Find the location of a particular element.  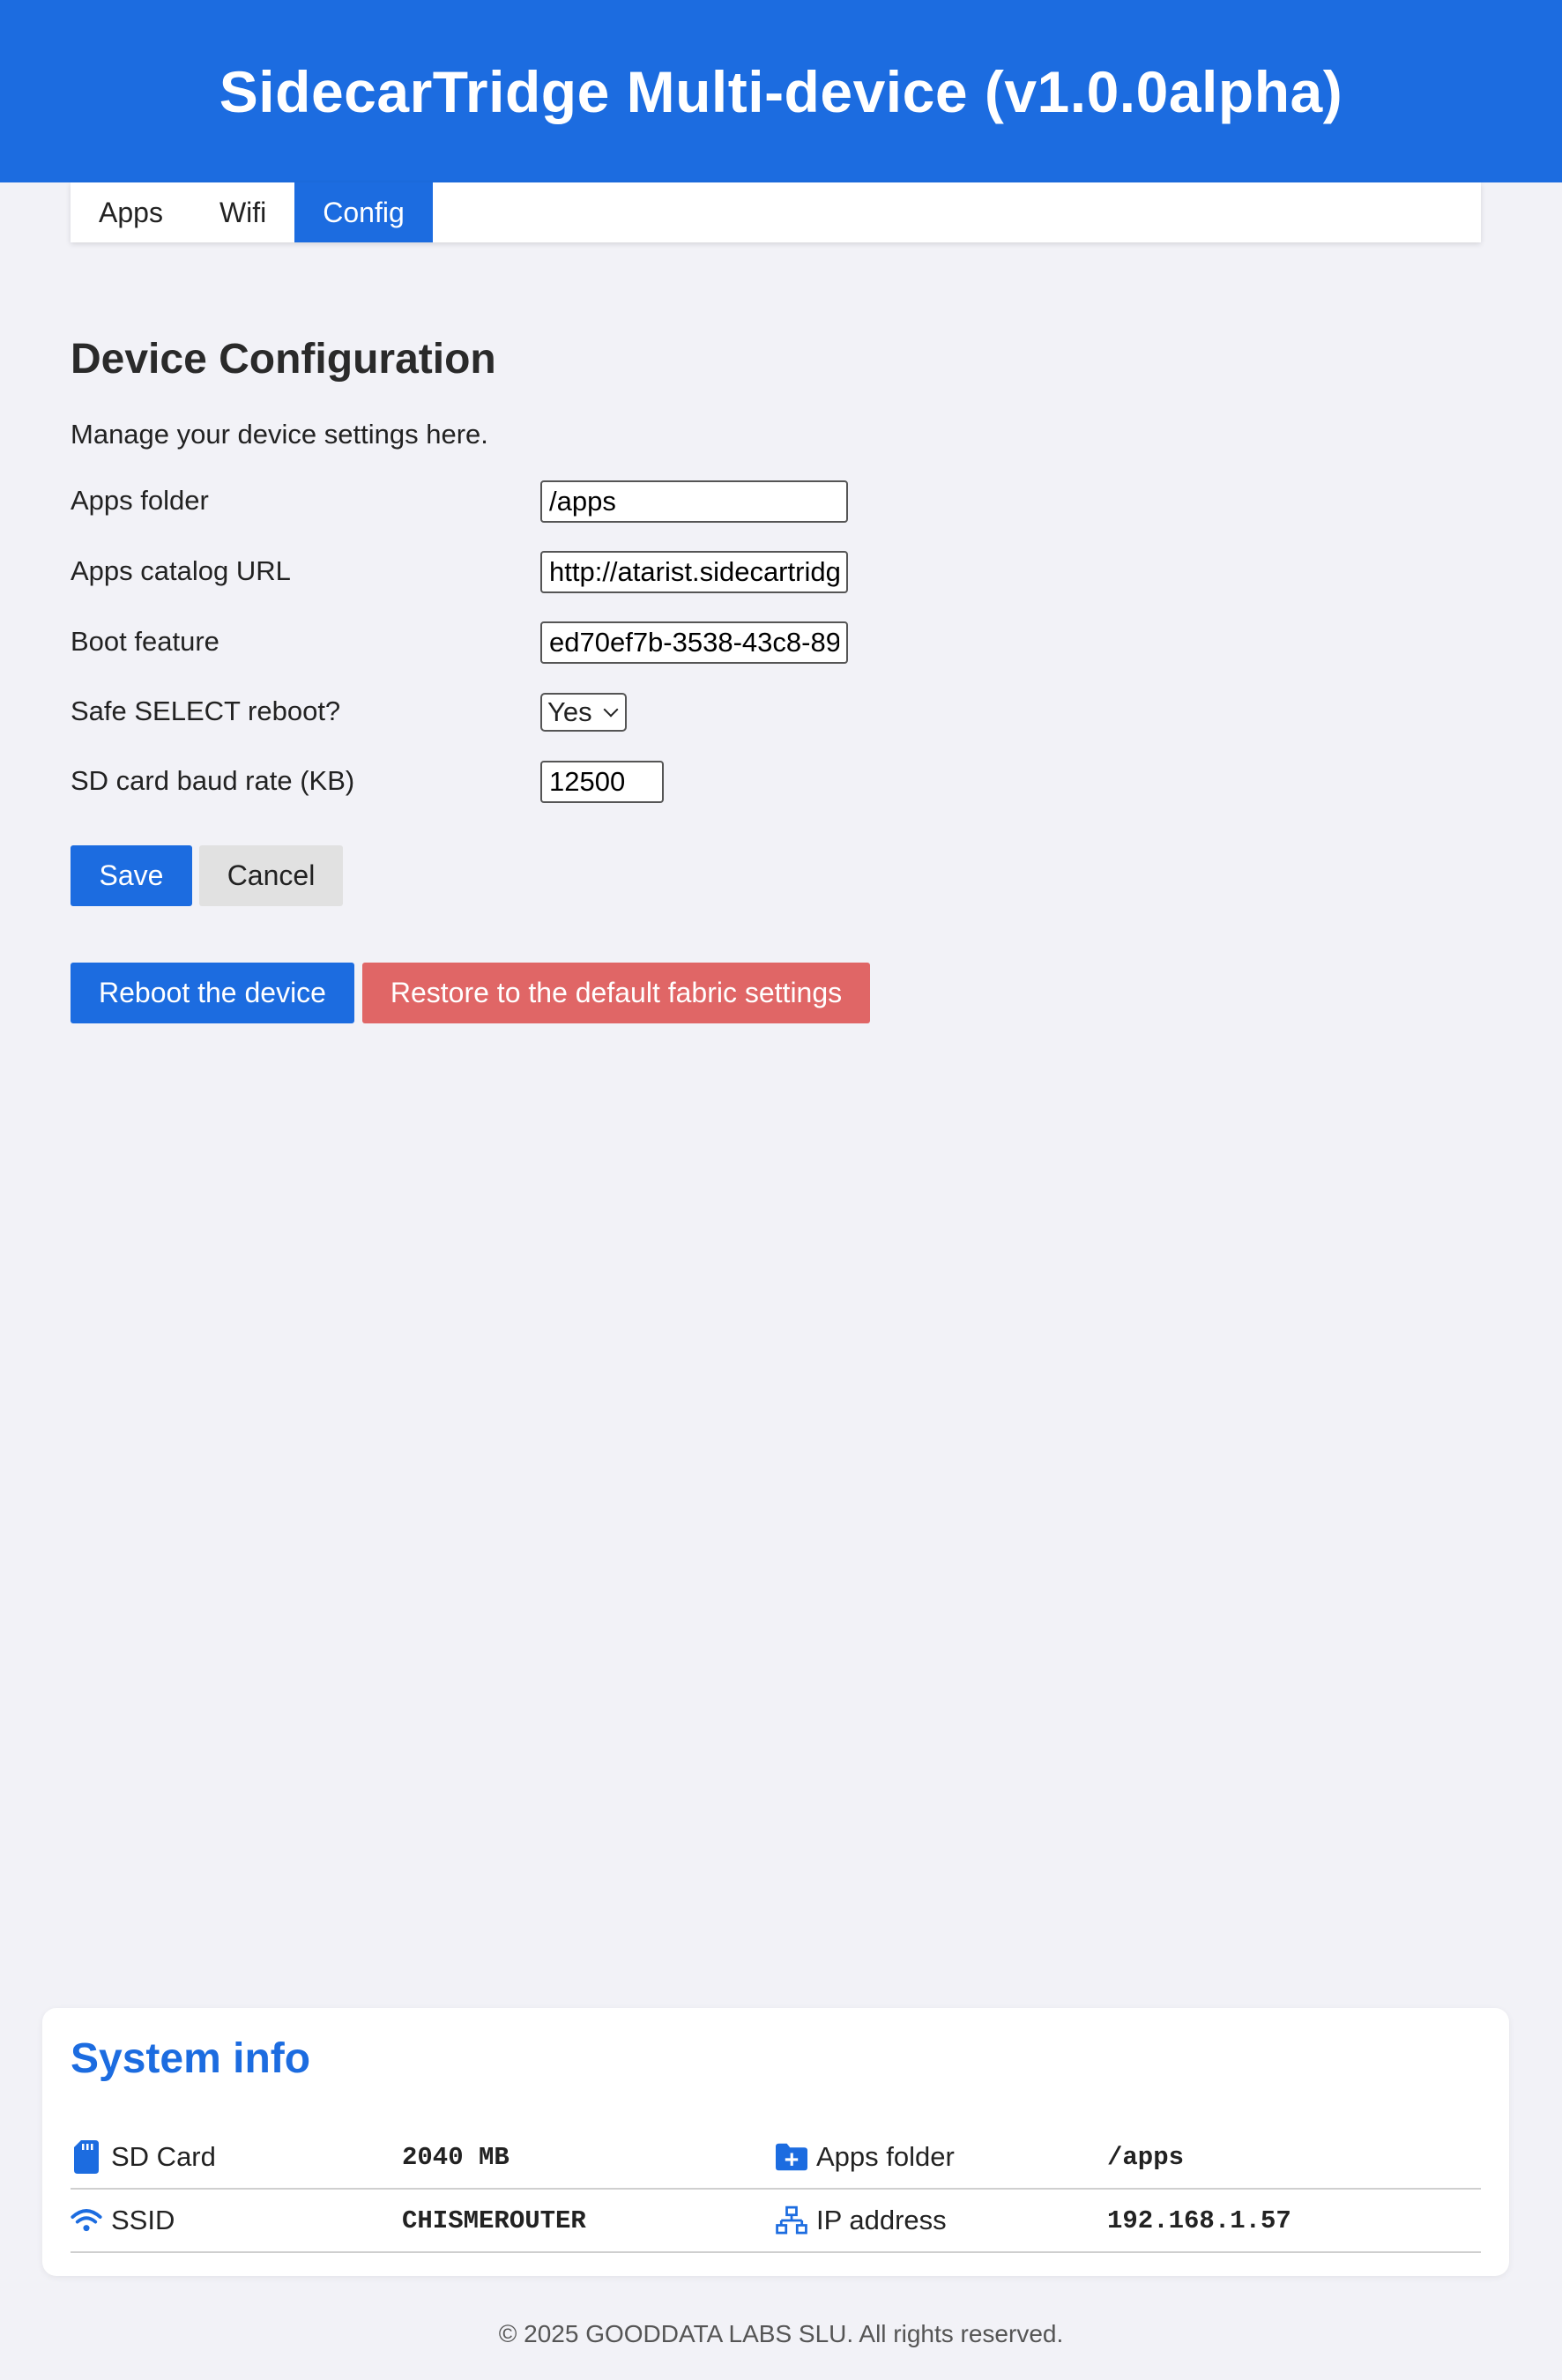

safe-select-reboot-select: Yes is located at coordinates (583, 712).